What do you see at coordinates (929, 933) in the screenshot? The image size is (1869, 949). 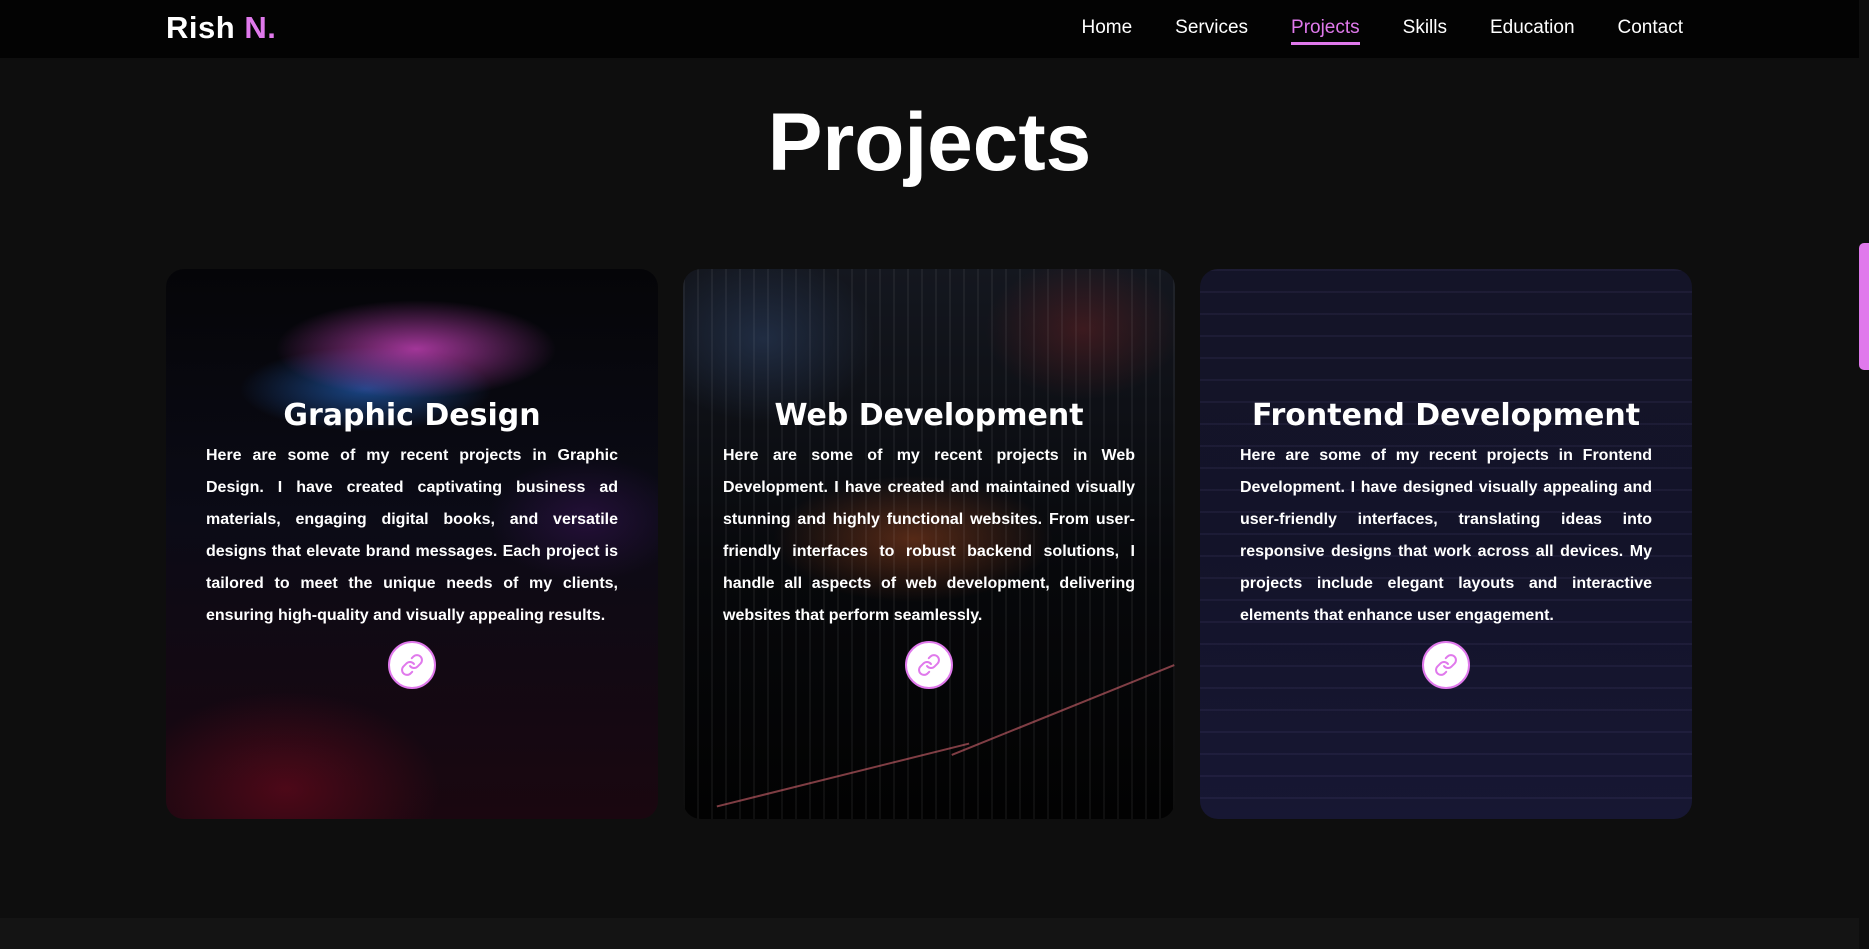 I see `footer-strip` at bounding box center [929, 933].